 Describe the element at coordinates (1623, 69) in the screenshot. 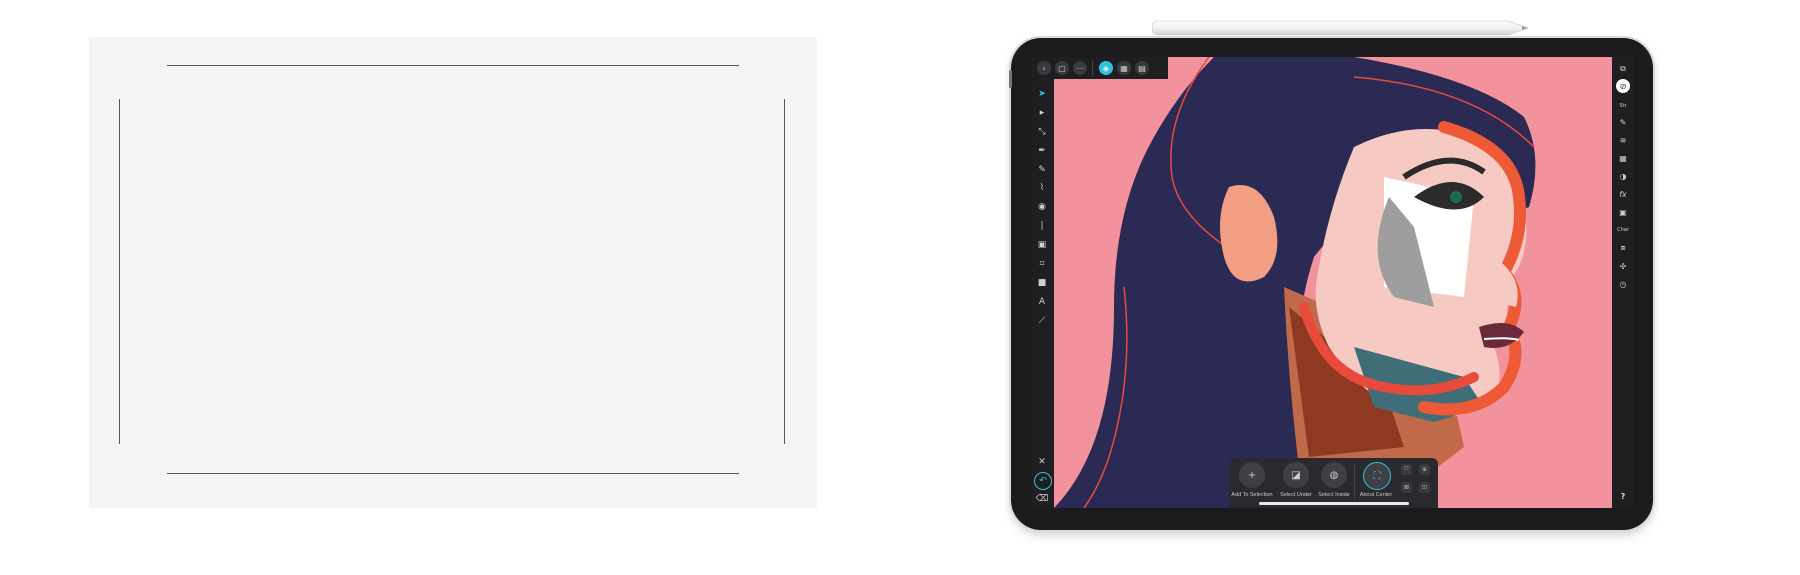

I see `navigator-icon: ⧉` at that location.